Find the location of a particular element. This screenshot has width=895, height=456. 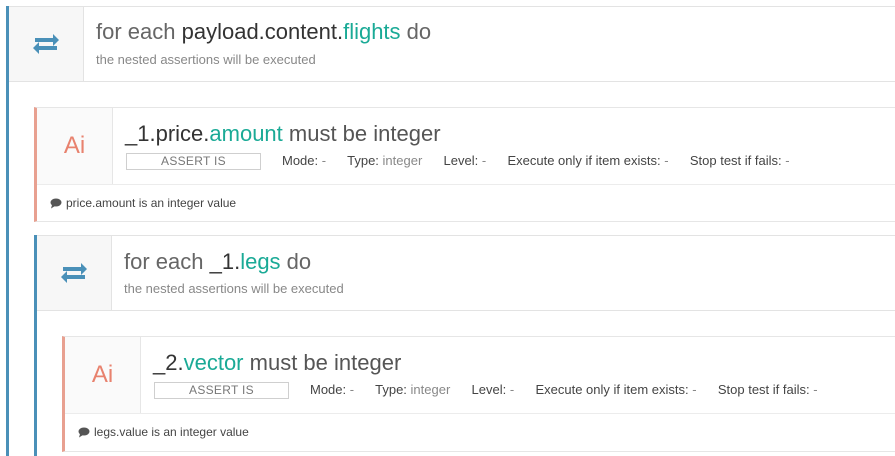

loop-title: for each _1.legs do is located at coordinates (217, 262).